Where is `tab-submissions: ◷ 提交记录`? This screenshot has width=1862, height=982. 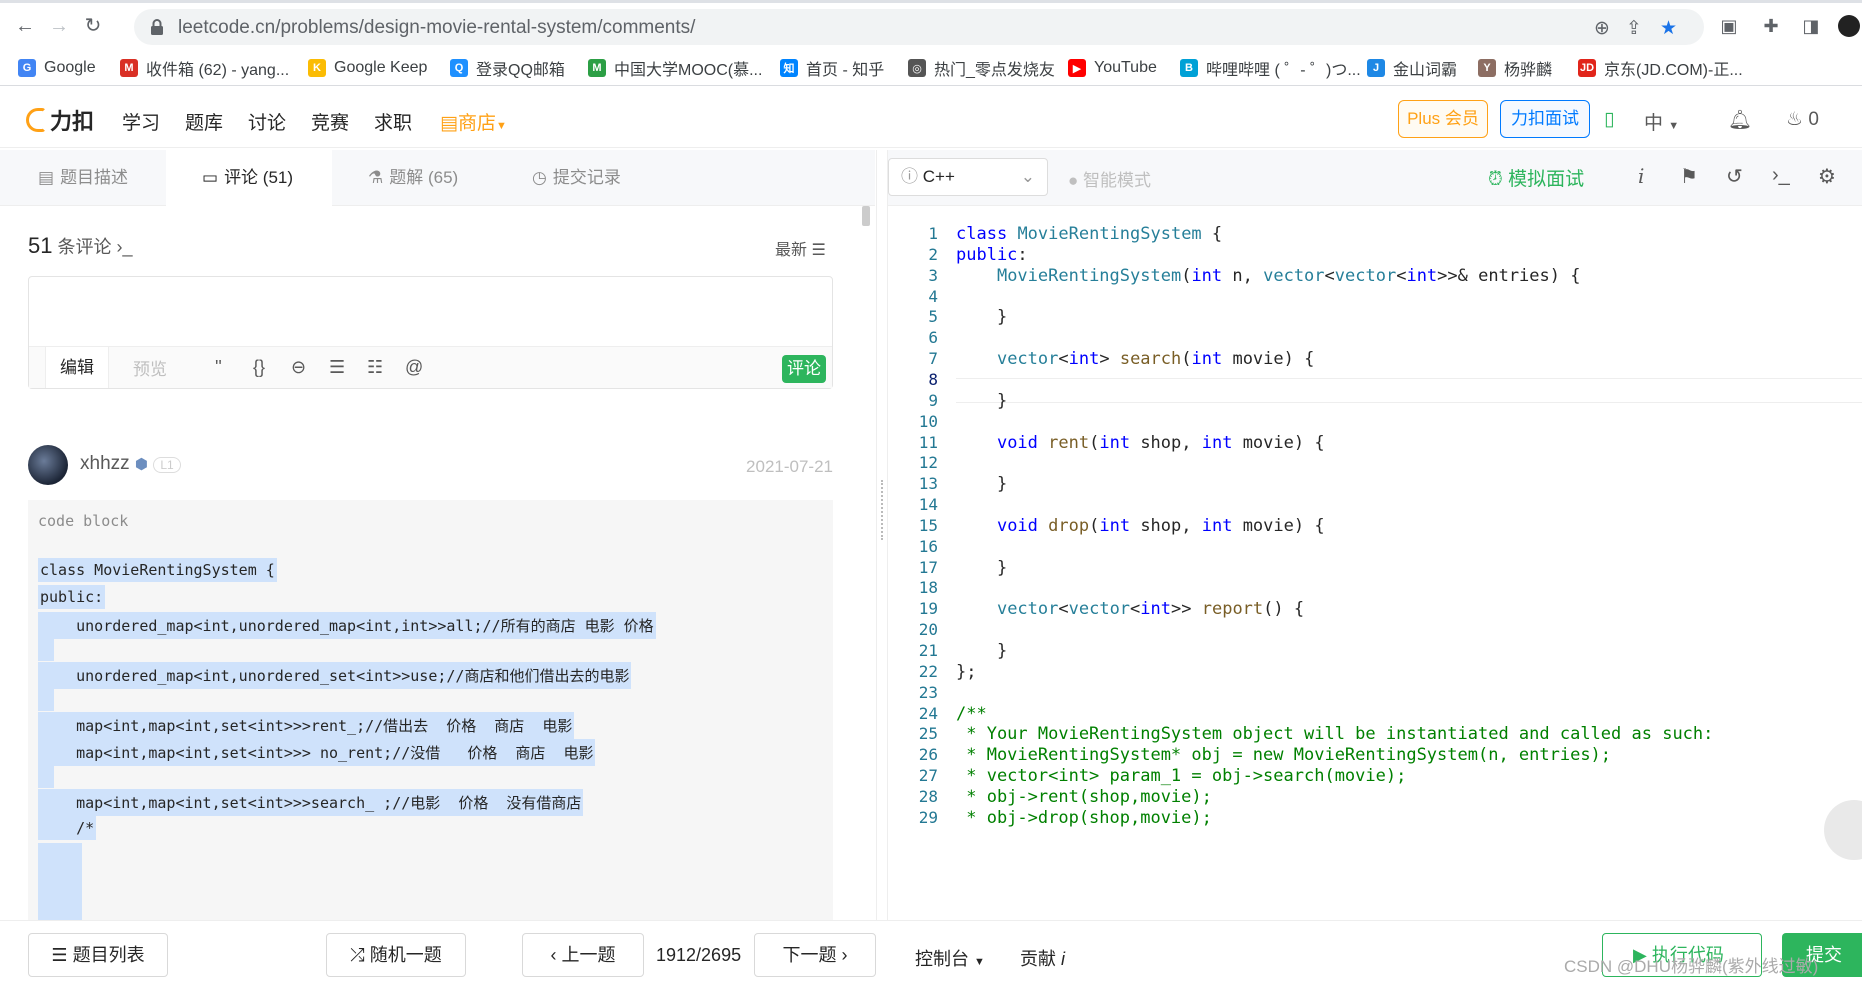 tab-submissions: ◷ 提交记录 is located at coordinates (576, 178).